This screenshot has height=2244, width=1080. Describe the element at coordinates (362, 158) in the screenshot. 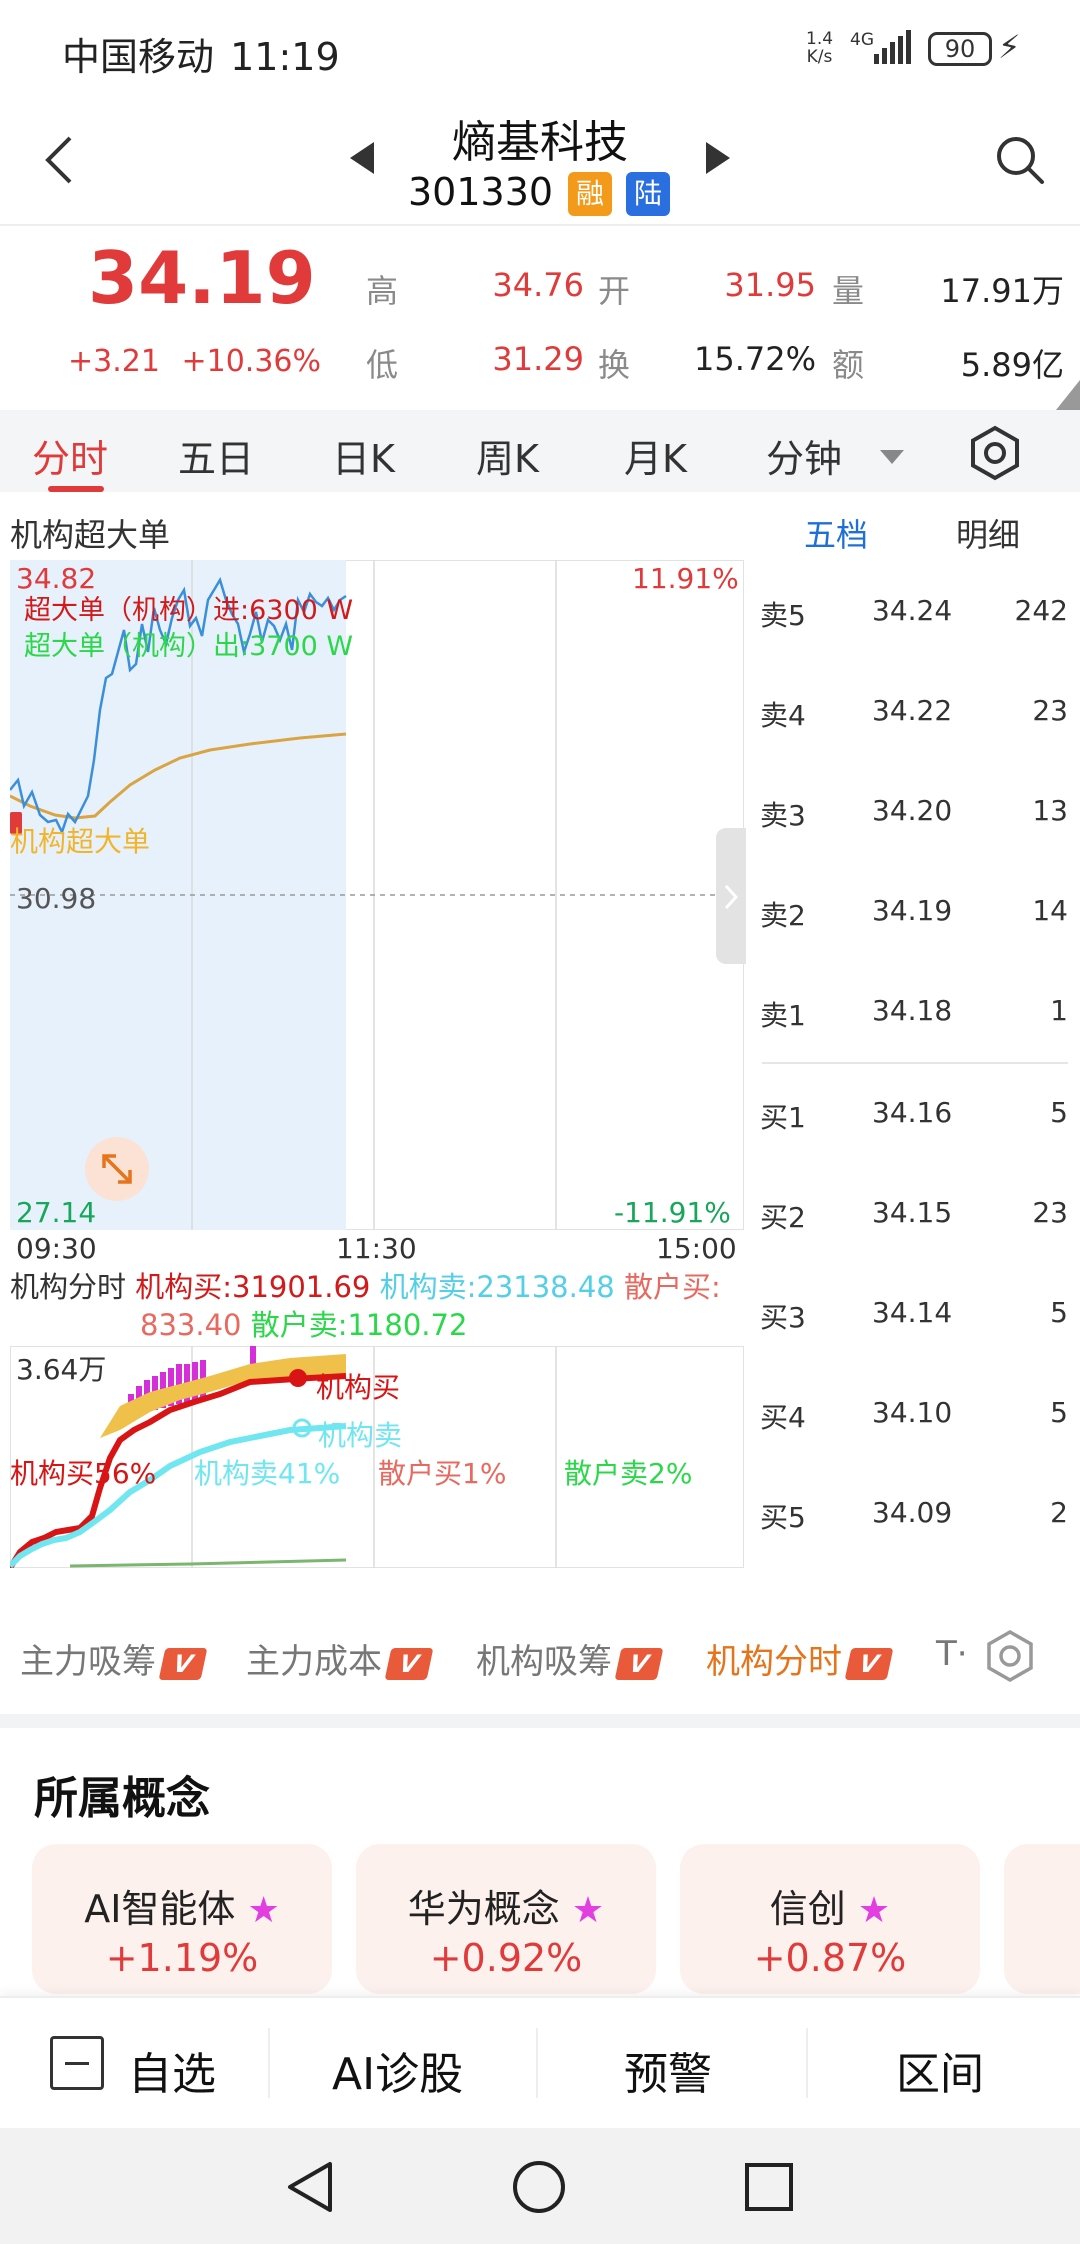

I see `prev-stock-icon` at that location.